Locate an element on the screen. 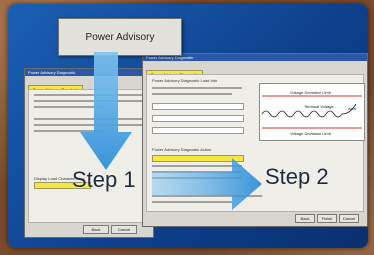 The width and height of the screenshot is (374, 255). right-arrow-icon is located at coordinates (207, 184).